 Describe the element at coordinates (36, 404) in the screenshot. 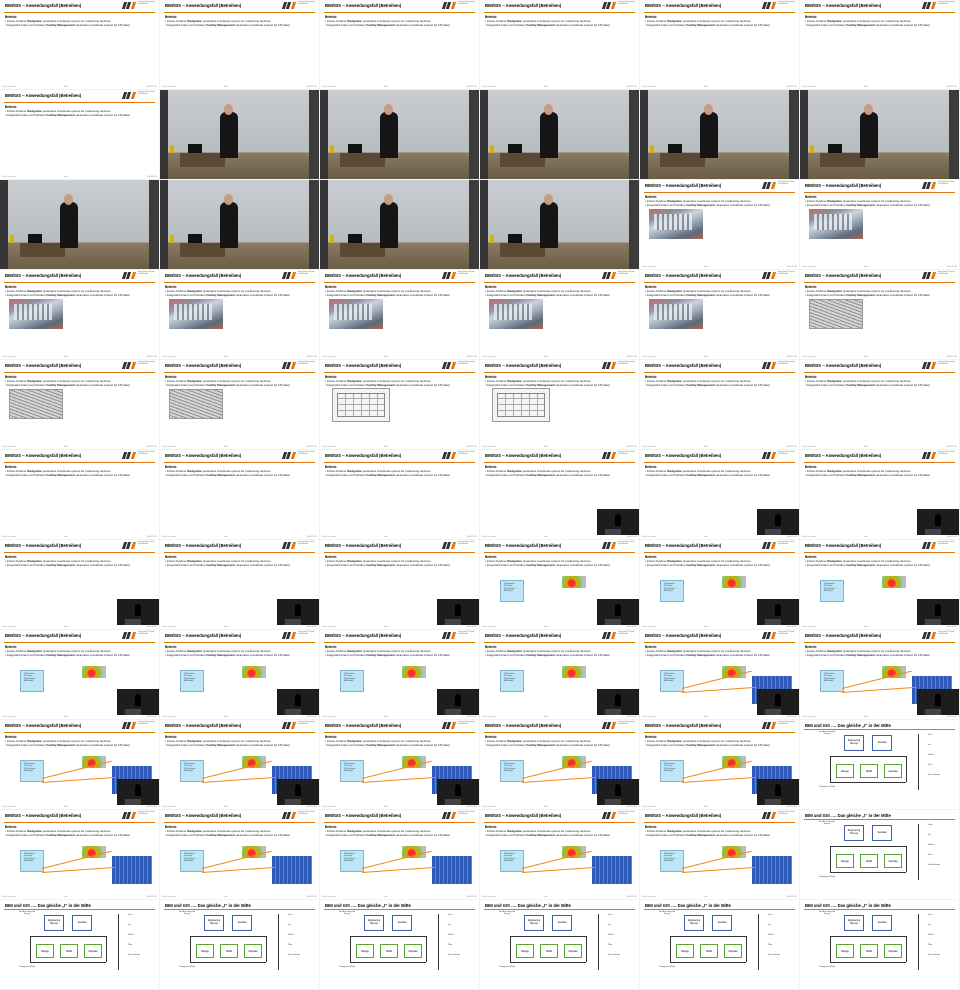

I see `model-3d-image` at that location.